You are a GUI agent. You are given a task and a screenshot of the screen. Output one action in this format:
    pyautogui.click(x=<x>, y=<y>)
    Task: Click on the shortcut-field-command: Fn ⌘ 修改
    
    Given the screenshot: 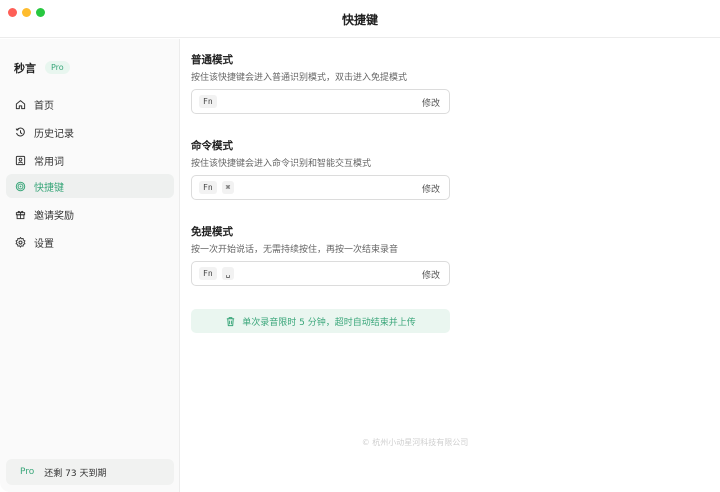 What is the action you would take?
    pyautogui.click(x=320, y=187)
    